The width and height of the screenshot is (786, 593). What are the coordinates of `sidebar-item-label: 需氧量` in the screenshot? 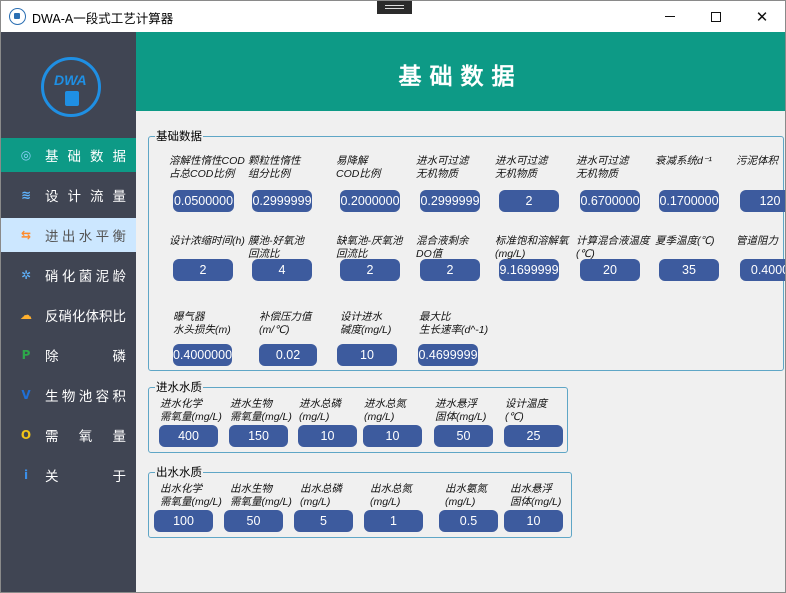 It's located at (85, 437).